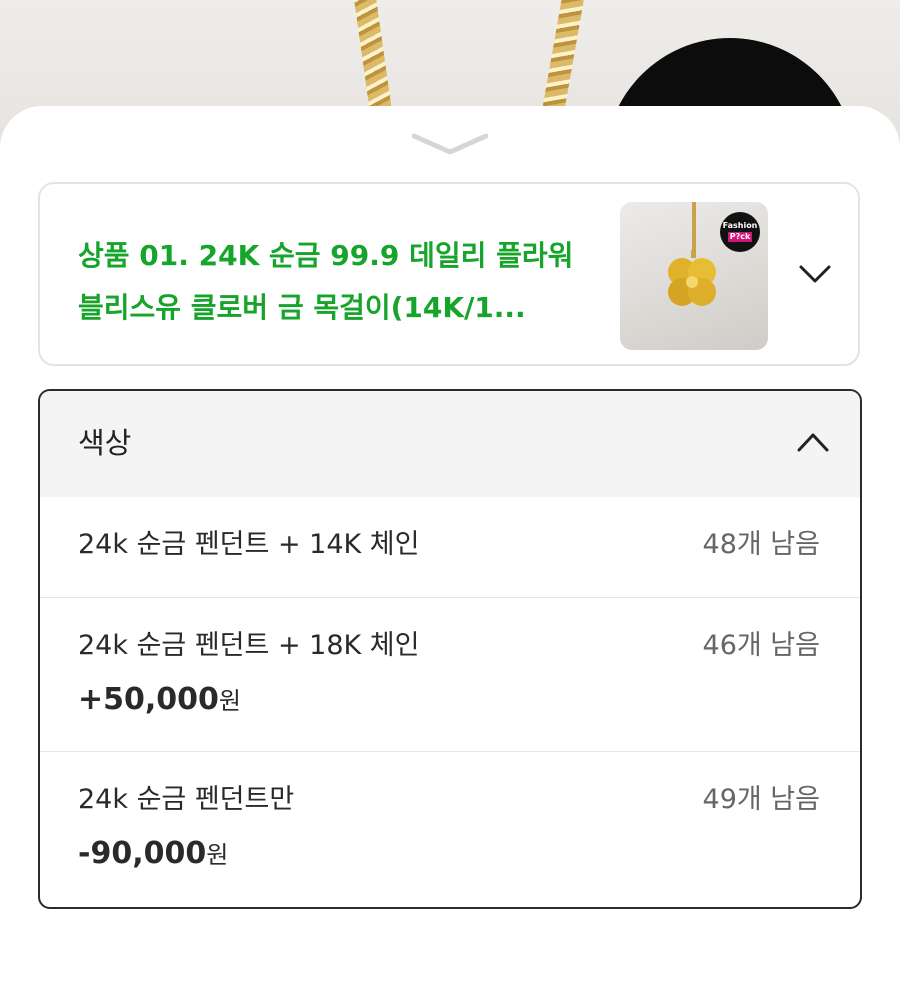  Describe the element at coordinates (761, 544) in the screenshot. I see `option-stock: 48개 남음` at that location.